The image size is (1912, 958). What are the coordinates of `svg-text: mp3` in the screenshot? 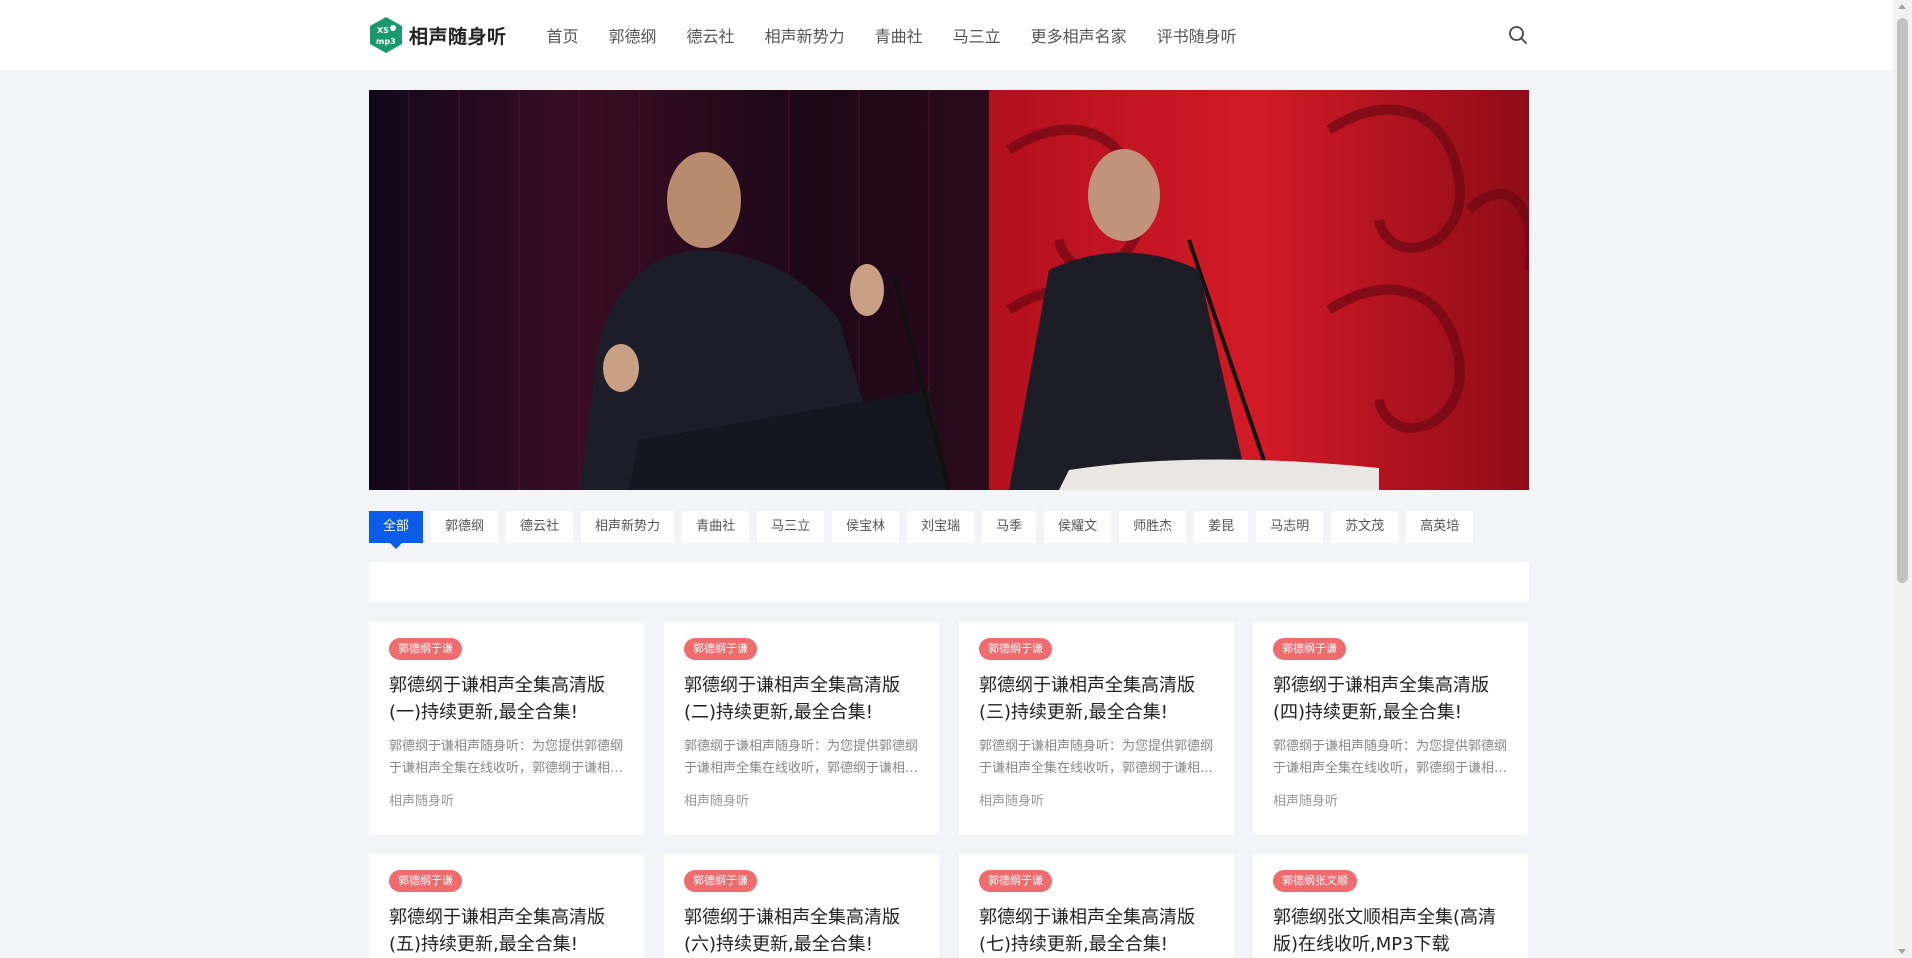 It's located at (386, 41).